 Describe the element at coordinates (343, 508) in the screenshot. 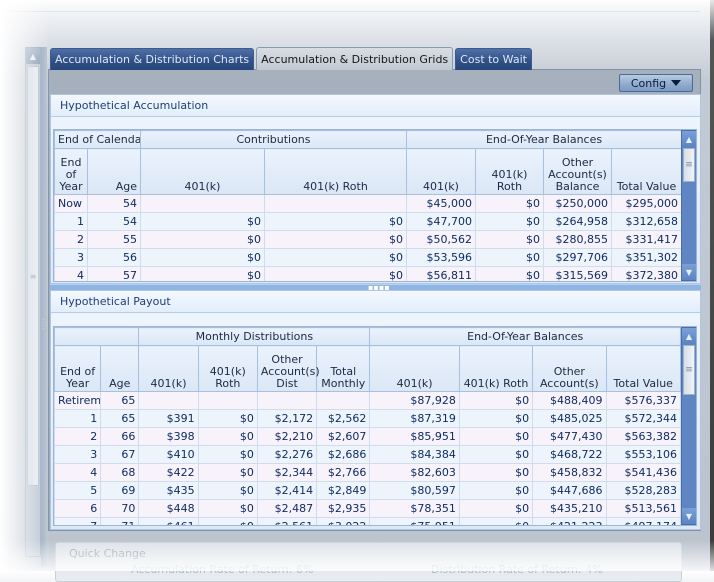

I see `table-cell: $2,935` at that location.